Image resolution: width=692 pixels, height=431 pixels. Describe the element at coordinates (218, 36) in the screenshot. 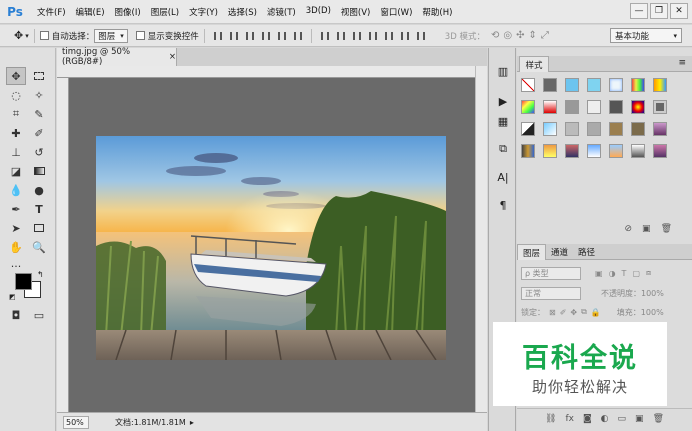

I see `align-top-icon` at that location.